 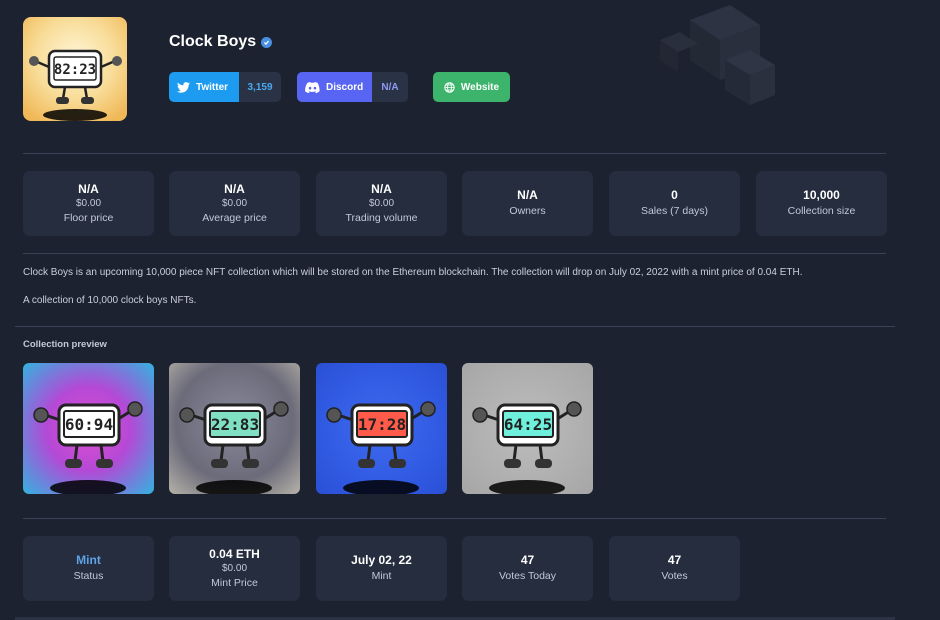 What do you see at coordinates (821, 211) in the screenshot?
I see `stat-label: Collection size` at bounding box center [821, 211].